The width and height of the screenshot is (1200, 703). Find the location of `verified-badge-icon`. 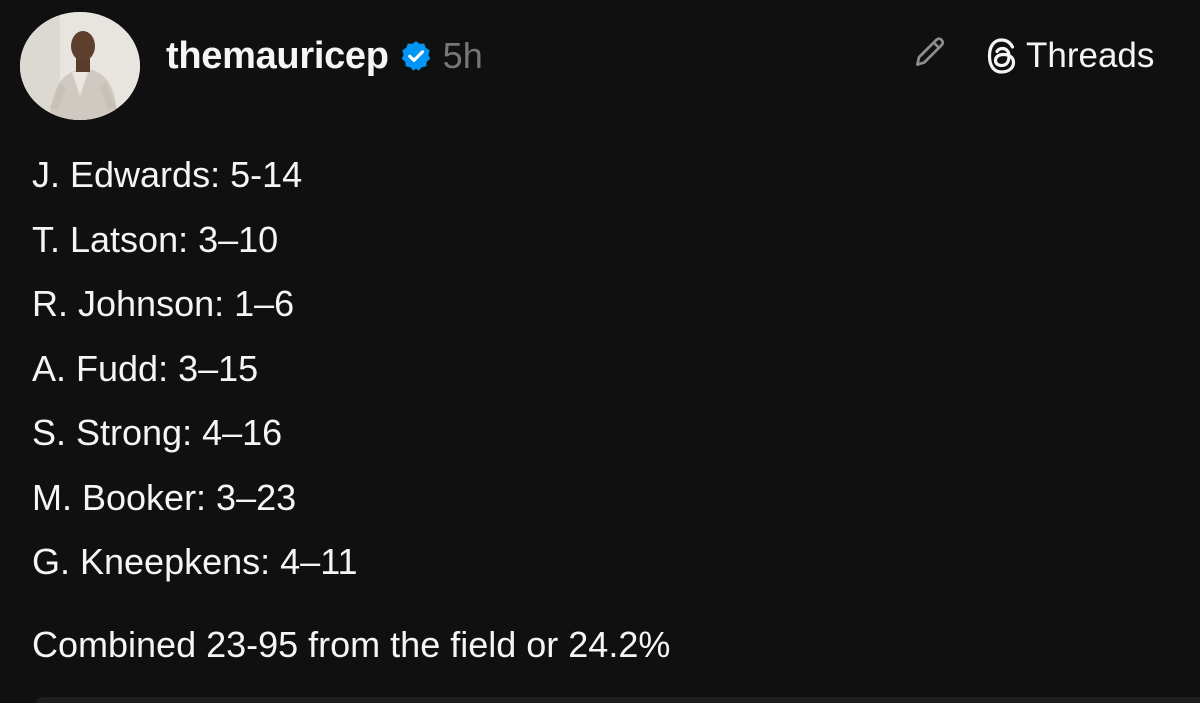

verified-badge-icon is located at coordinates (416, 56).